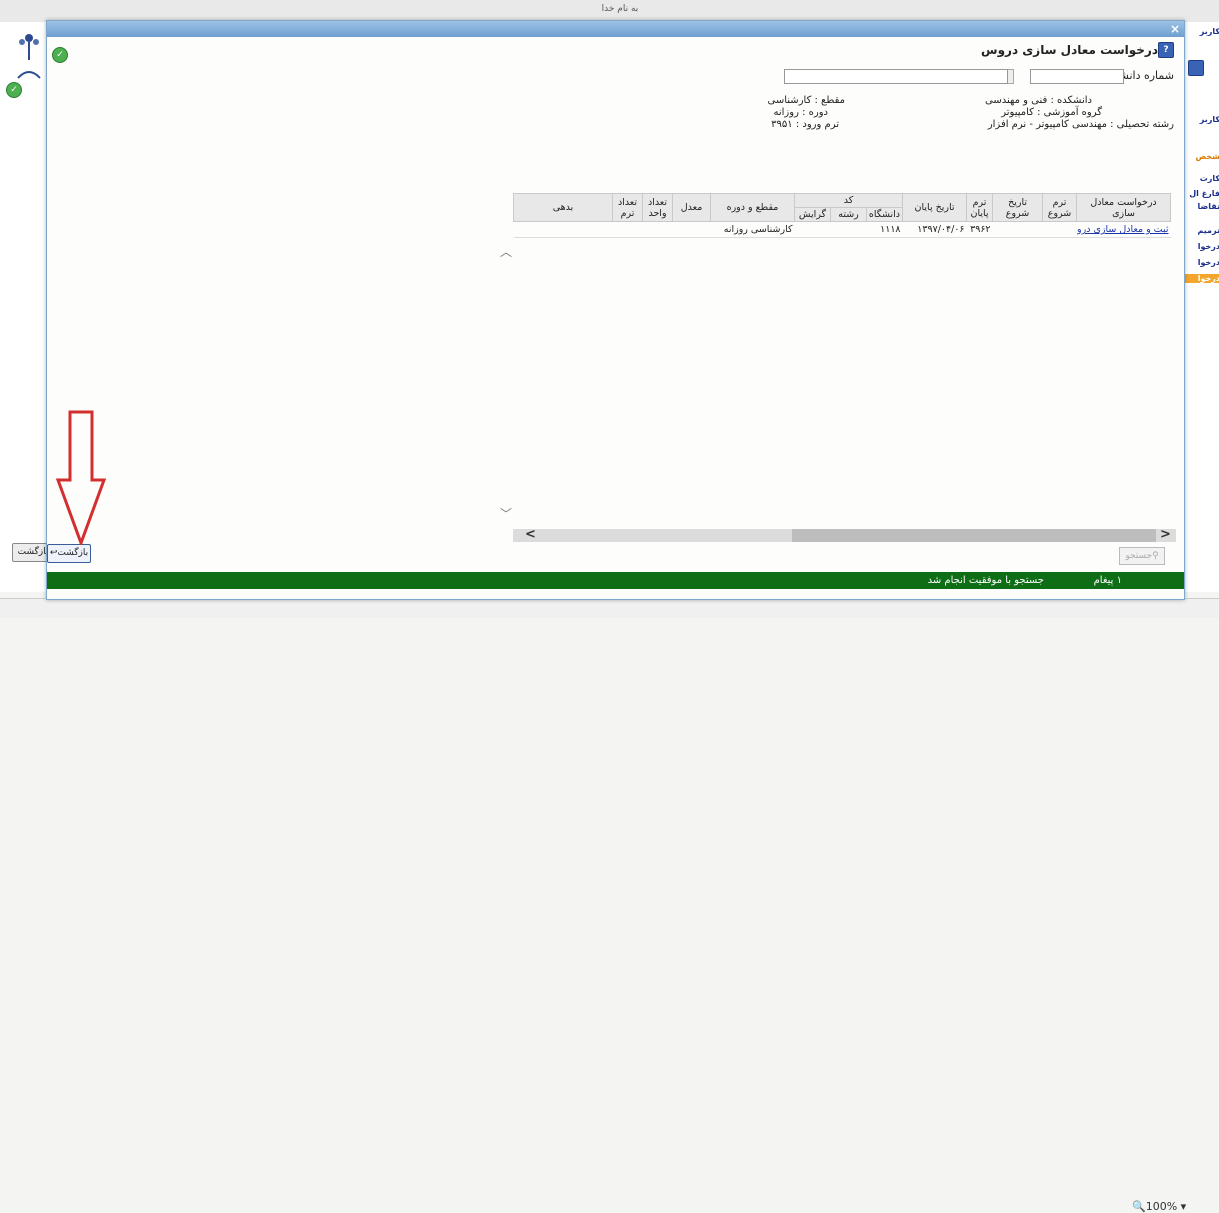 The image size is (1219, 1213). What do you see at coordinates (849, 214) in the screenshot?
I see `col-field: رشته` at bounding box center [849, 214].